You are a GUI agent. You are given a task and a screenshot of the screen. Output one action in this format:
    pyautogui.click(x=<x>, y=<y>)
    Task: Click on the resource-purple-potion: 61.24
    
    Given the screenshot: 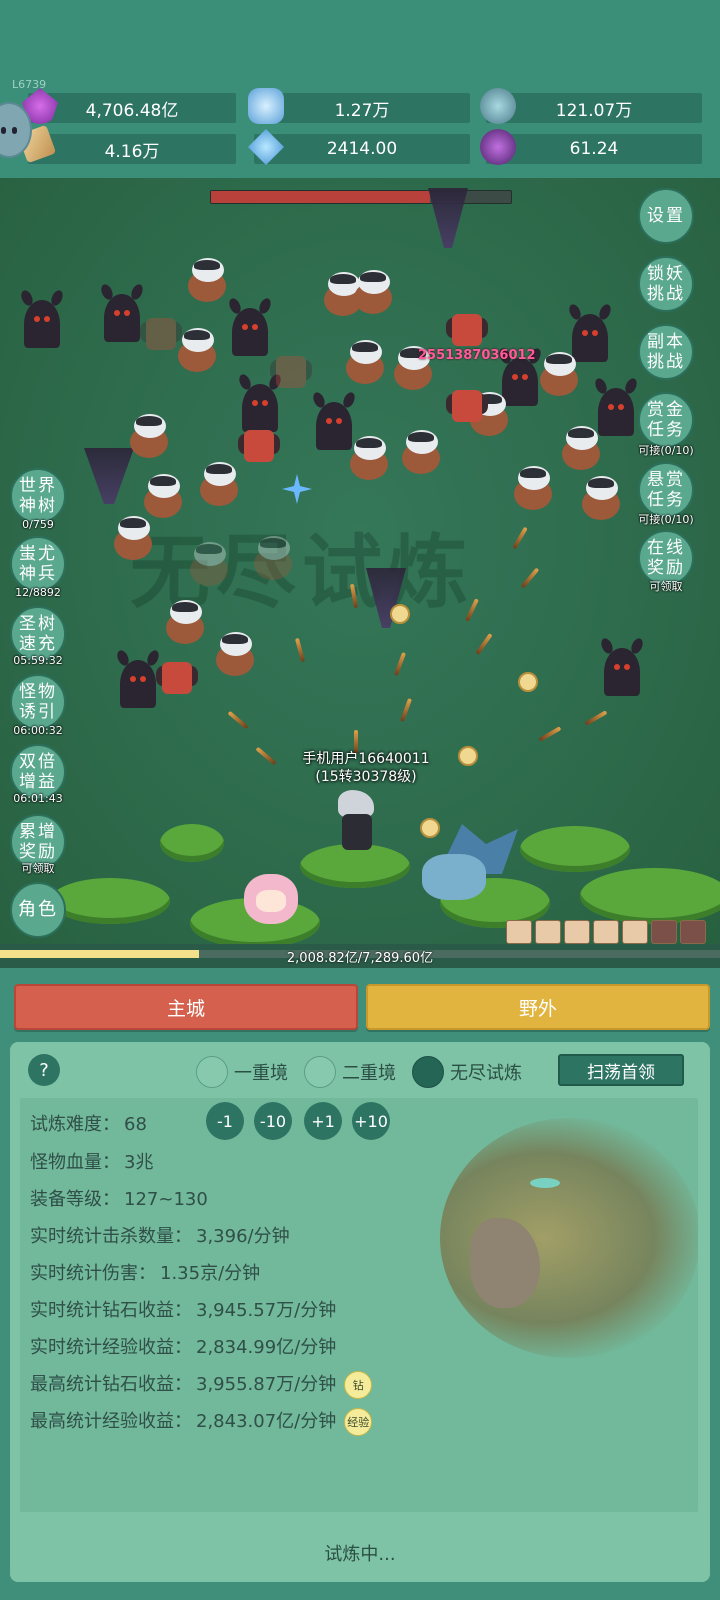 What is the action you would take?
    pyautogui.click(x=591, y=147)
    